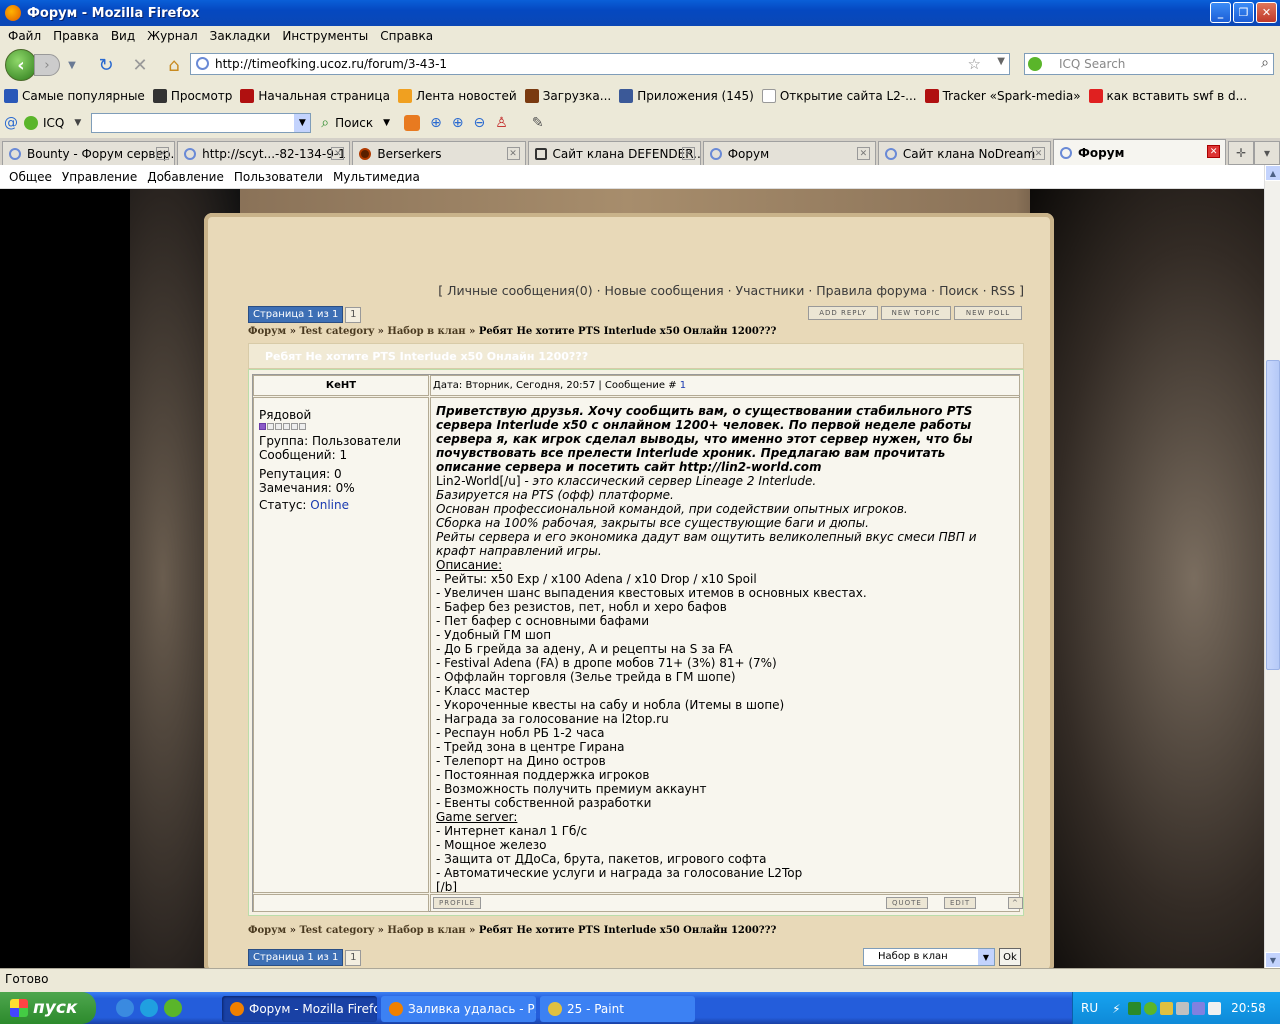 This screenshot has width=1280, height=1024. I want to click on site-menu-add: Добавление, so click(185, 177).